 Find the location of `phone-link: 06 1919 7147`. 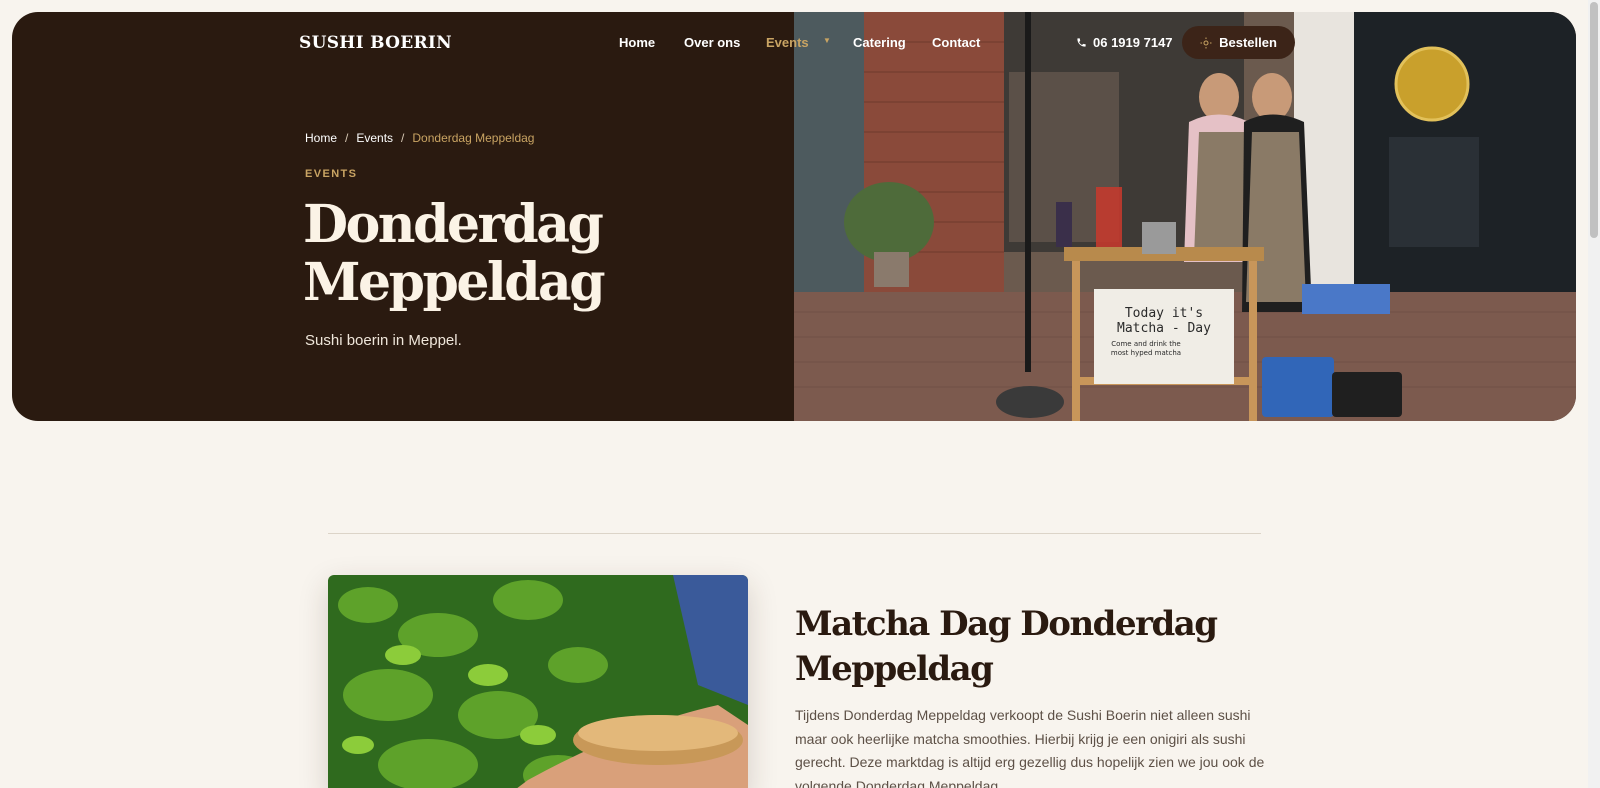

phone-link: 06 1919 7147 is located at coordinates (1124, 42).